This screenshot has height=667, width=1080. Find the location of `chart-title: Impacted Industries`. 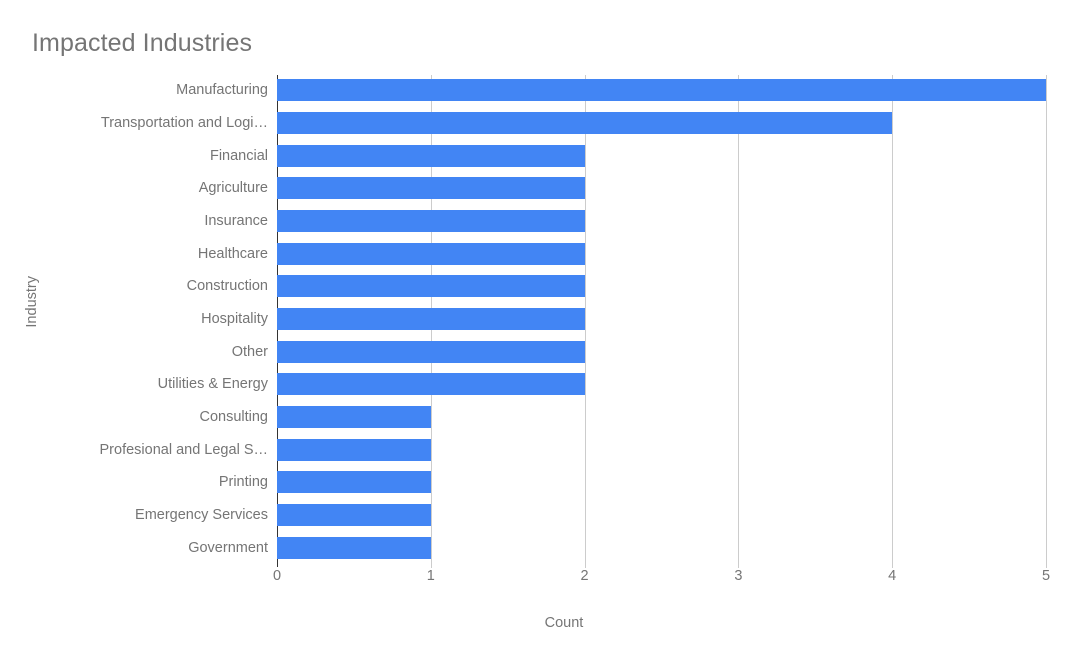

chart-title: Impacted Industries is located at coordinates (142, 43).